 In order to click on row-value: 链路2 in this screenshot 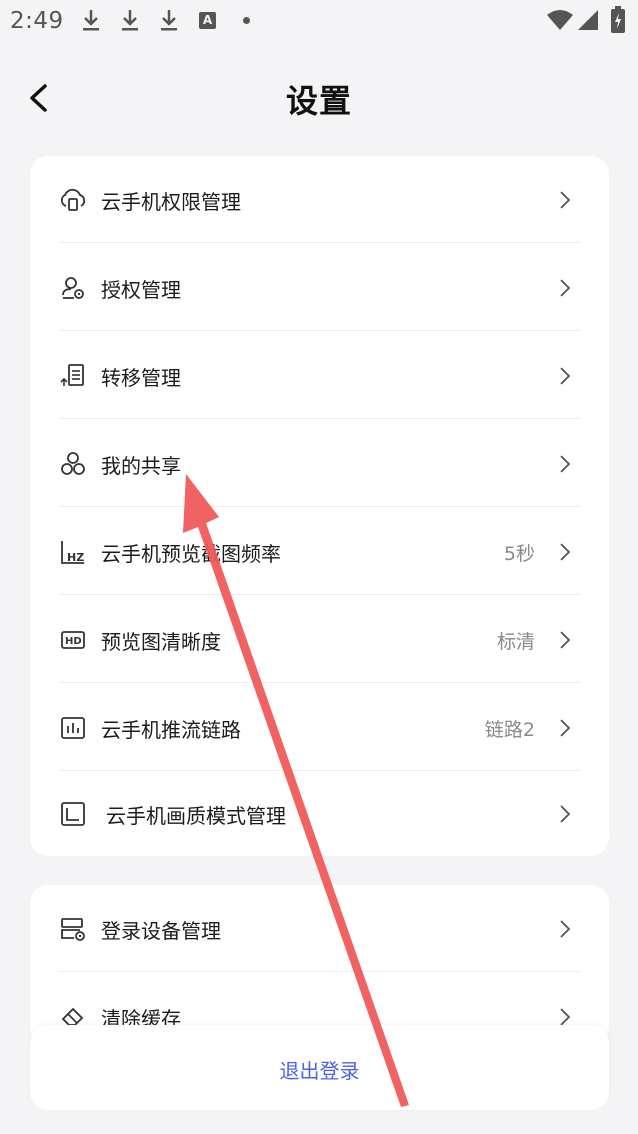, I will do `click(509, 730)`.